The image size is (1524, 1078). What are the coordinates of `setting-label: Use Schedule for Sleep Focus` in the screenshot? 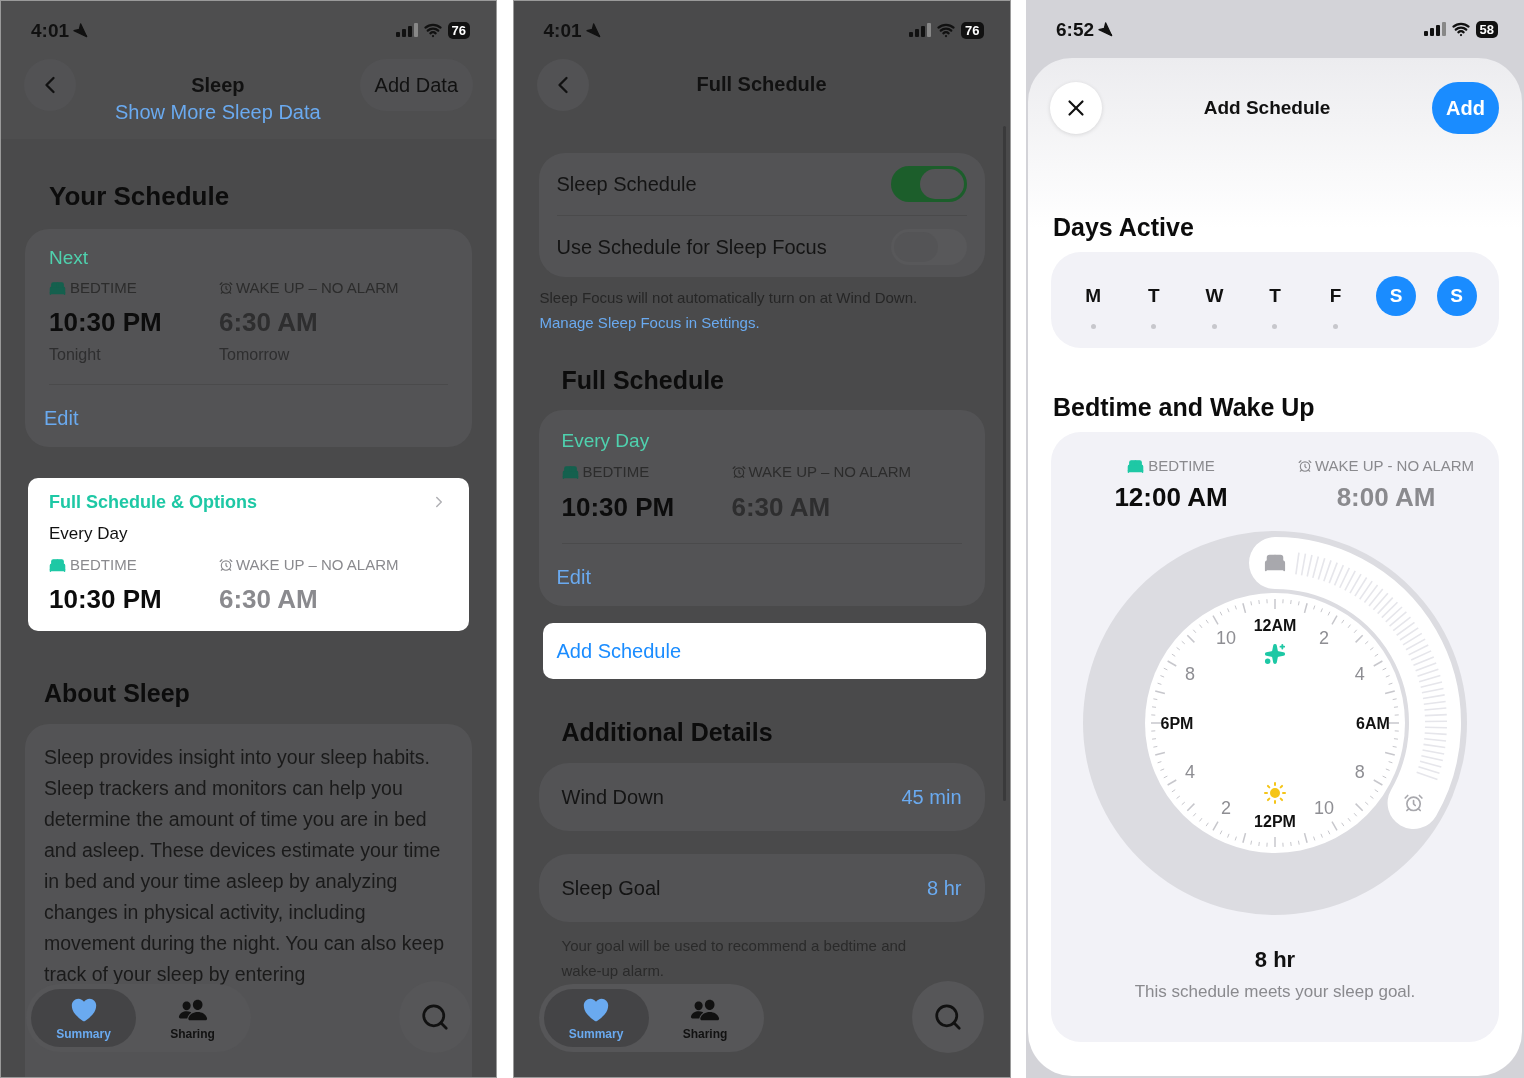 It's located at (691, 247).